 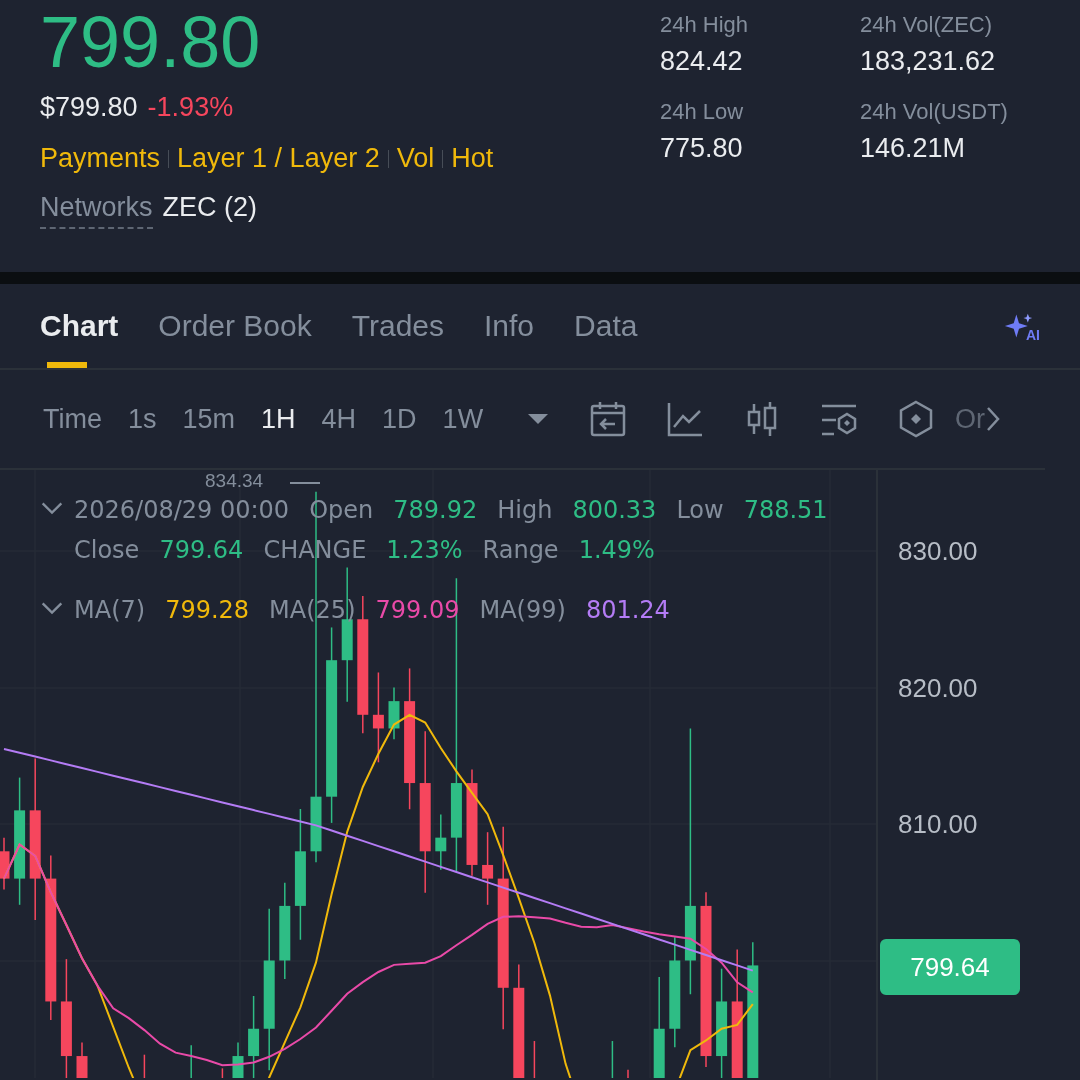 I want to click on category-tag: Payments, so click(x=100, y=158).